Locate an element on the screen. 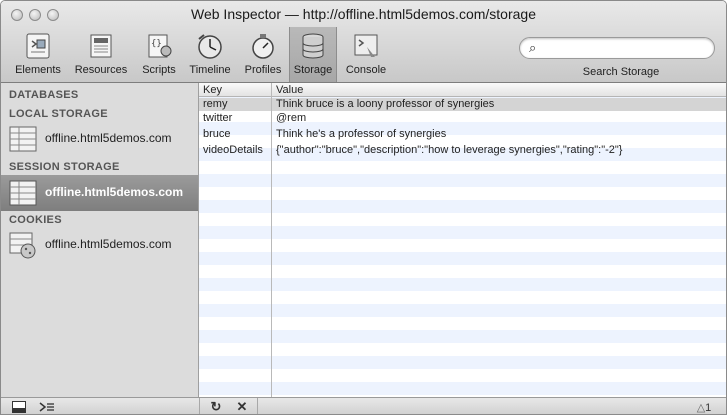 This screenshot has width=727, height=415. toolbar-profiles-button: Profiles is located at coordinates (263, 56).